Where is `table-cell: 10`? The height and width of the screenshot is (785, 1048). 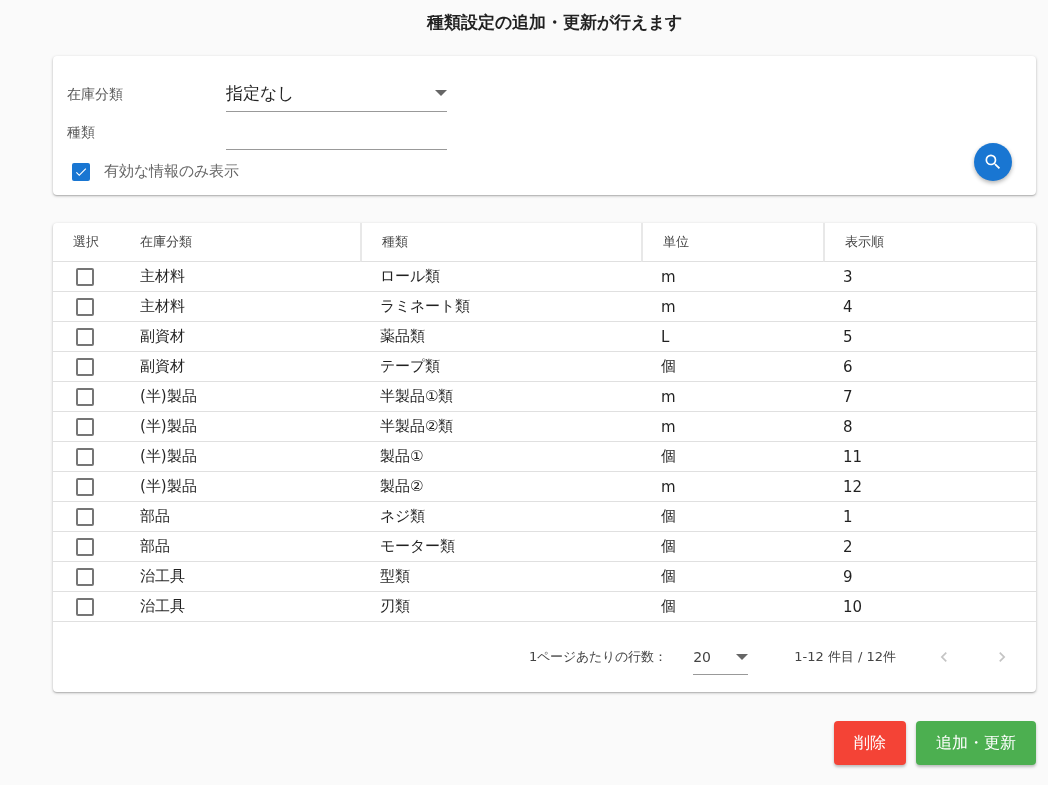 table-cell: 10 is located at coordinates (929, 607).